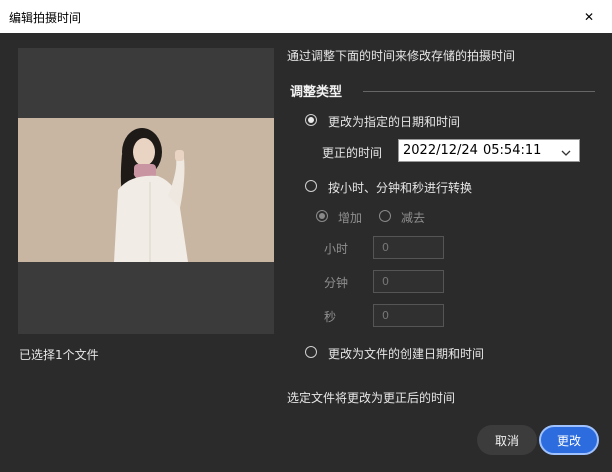 The width and height of the screenshot is (612, 472). Describe the element at coordinates (440, 150) in the screenshot. I see `datetime-date: 2022/12/24` at that location.